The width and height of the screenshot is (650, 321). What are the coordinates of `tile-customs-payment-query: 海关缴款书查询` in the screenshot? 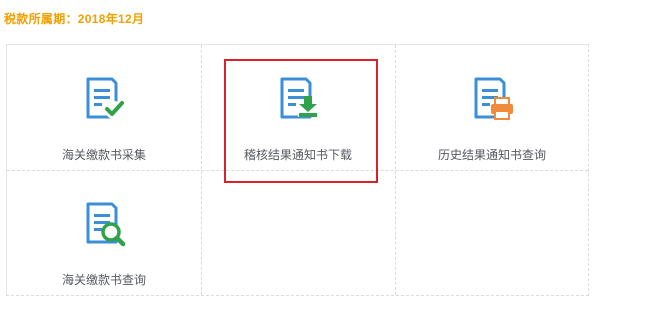 It's located at (104, 233).